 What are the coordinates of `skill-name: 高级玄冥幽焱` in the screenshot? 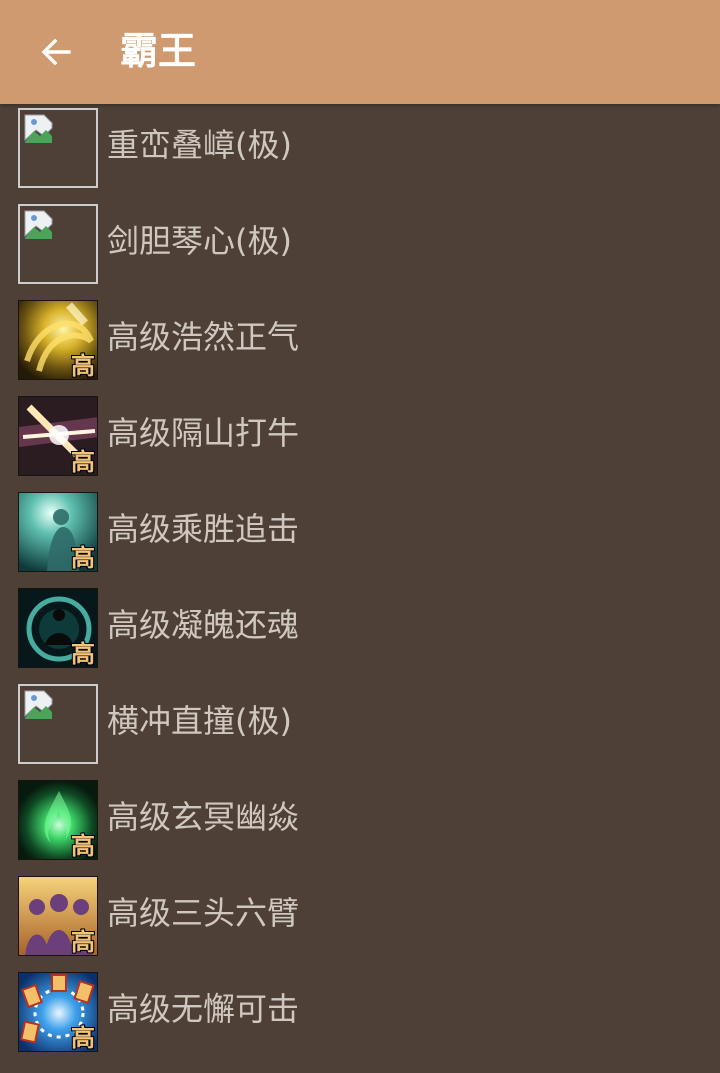 It's located at (203, 817).